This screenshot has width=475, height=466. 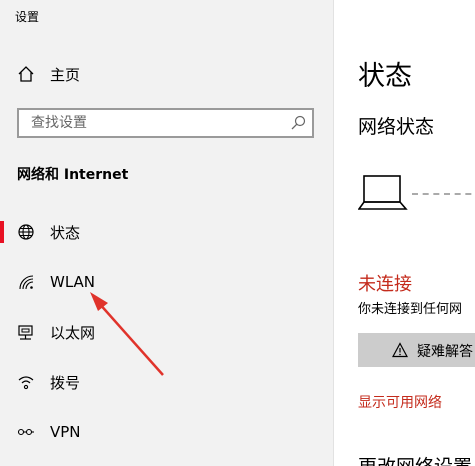 I want to click on dialup-icon, so click(x=26, y=382).